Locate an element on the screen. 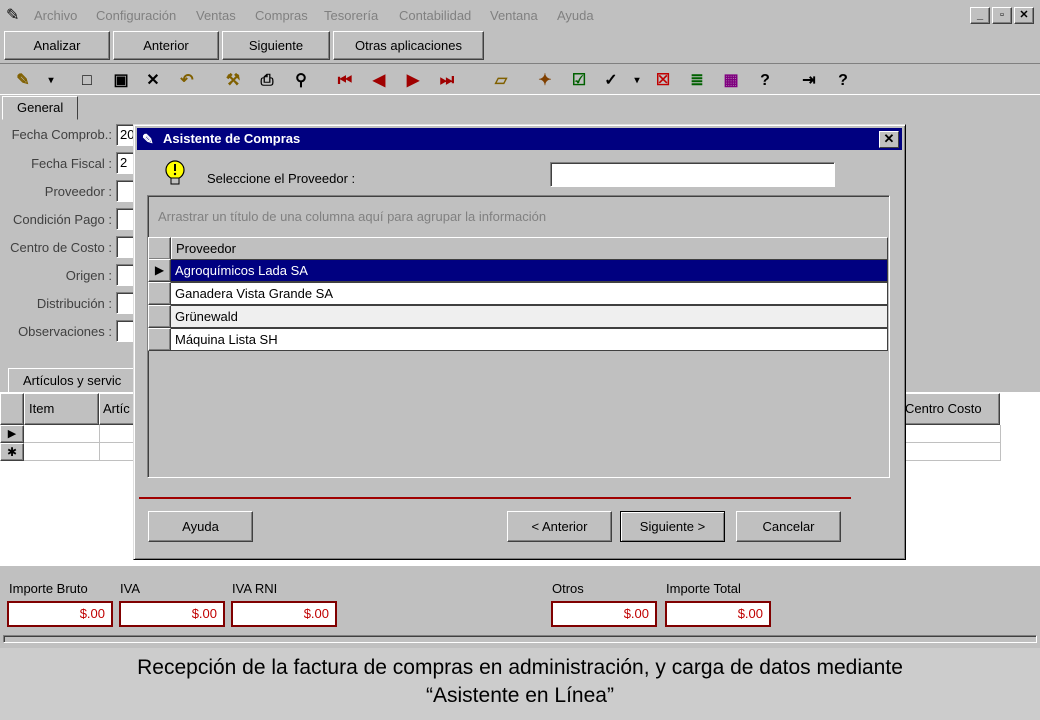 The image size is (1040, 720). app-icon: ✎ is located at coordinates (12, 15).